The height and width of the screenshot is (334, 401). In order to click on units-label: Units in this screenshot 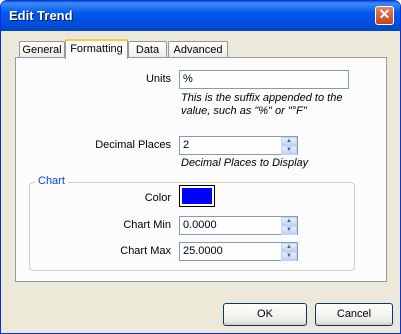, I will do `click(158, 79)`.